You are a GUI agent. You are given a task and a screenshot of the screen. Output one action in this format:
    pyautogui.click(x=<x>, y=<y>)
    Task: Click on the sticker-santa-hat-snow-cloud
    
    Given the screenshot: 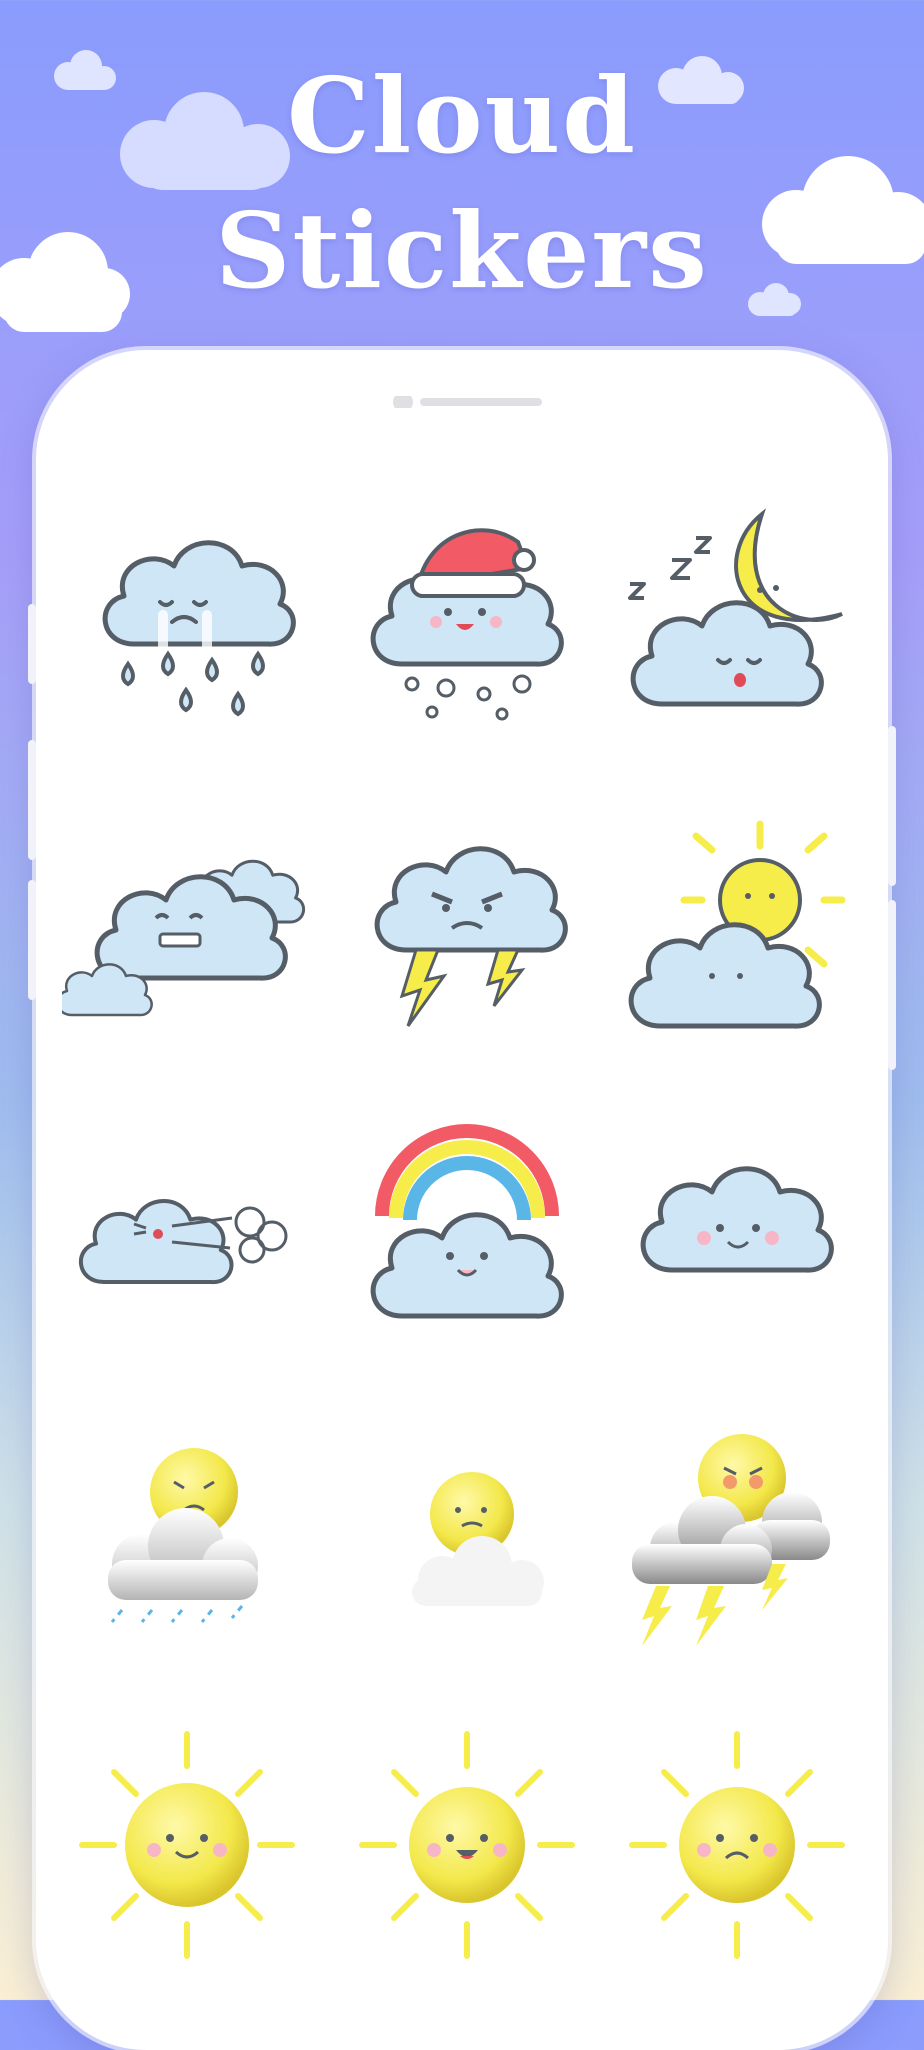 What is the action you would take?
    pyautogui.click(x=467, y=619)
    